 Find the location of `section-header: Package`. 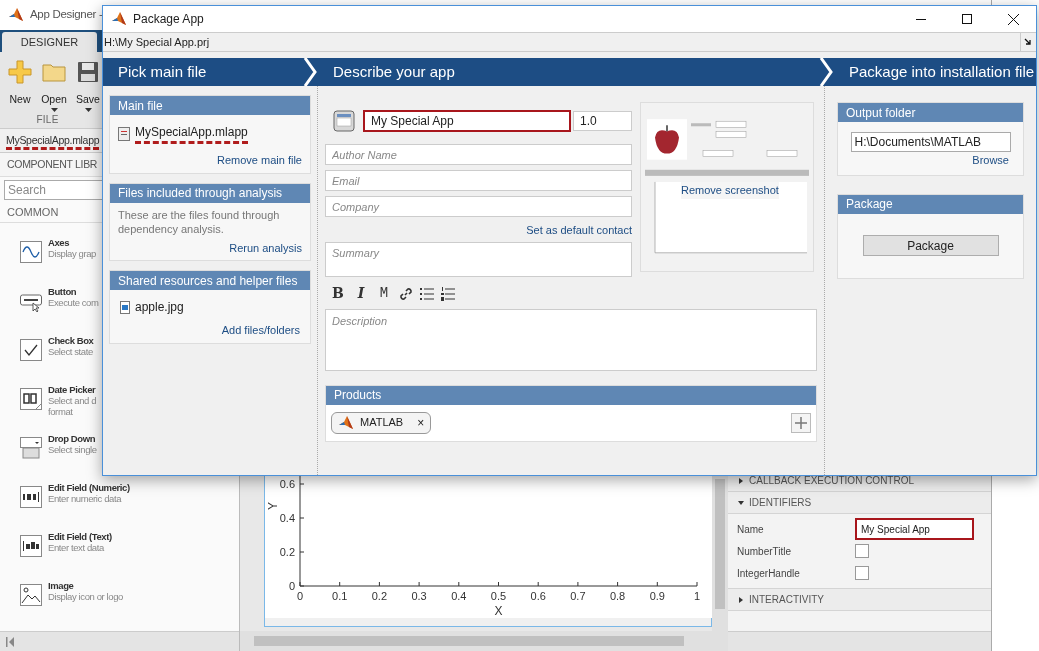

section-header: Package is located at coordinates (930, 204).